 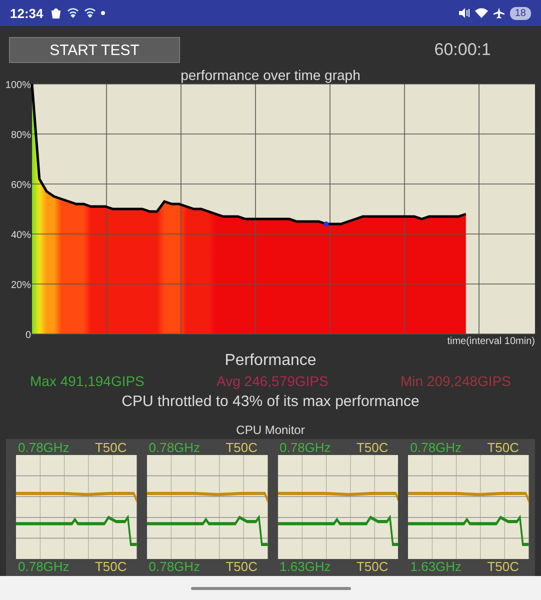 I want to click on start-test-button: START TEST, so click(x=94, y=50).